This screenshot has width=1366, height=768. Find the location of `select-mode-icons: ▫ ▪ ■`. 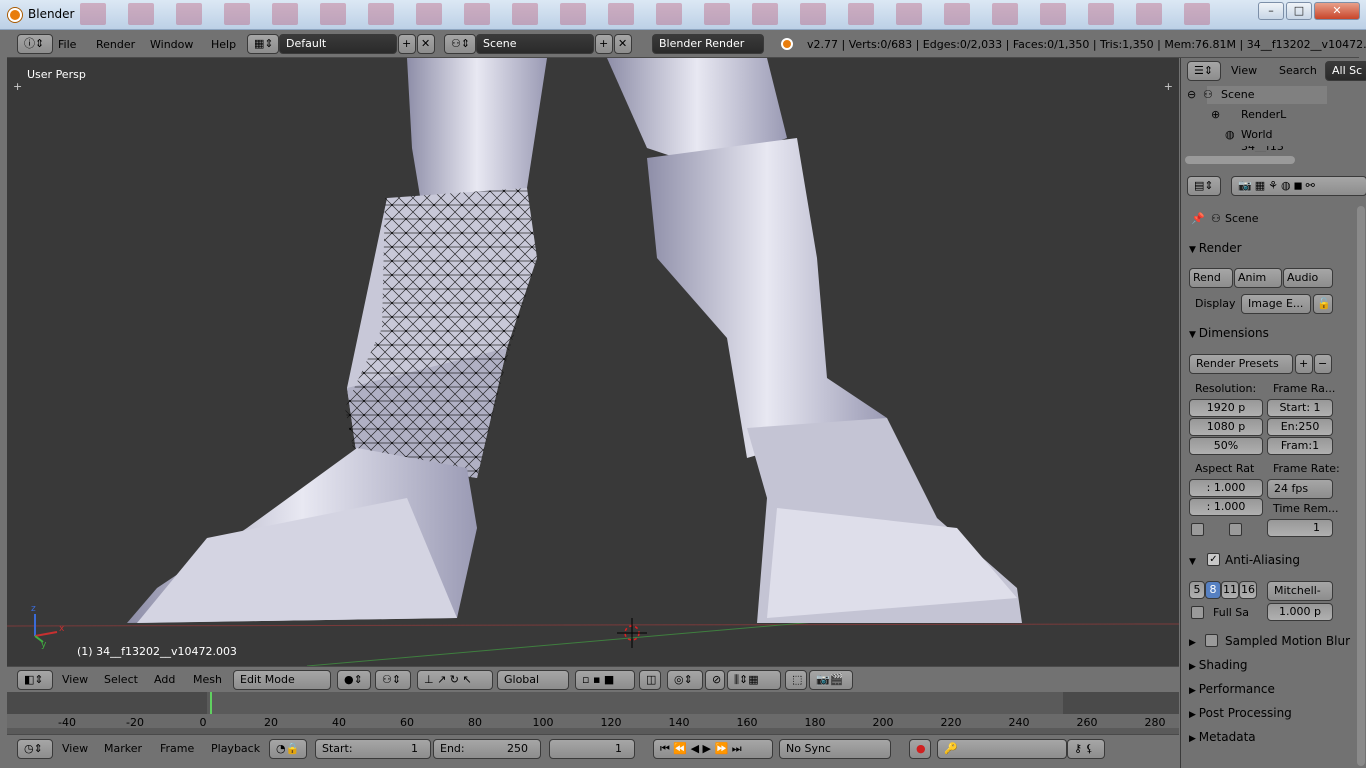

select-mode-icons: ▫ ▪ ■ is located at coordinates (605, 680).